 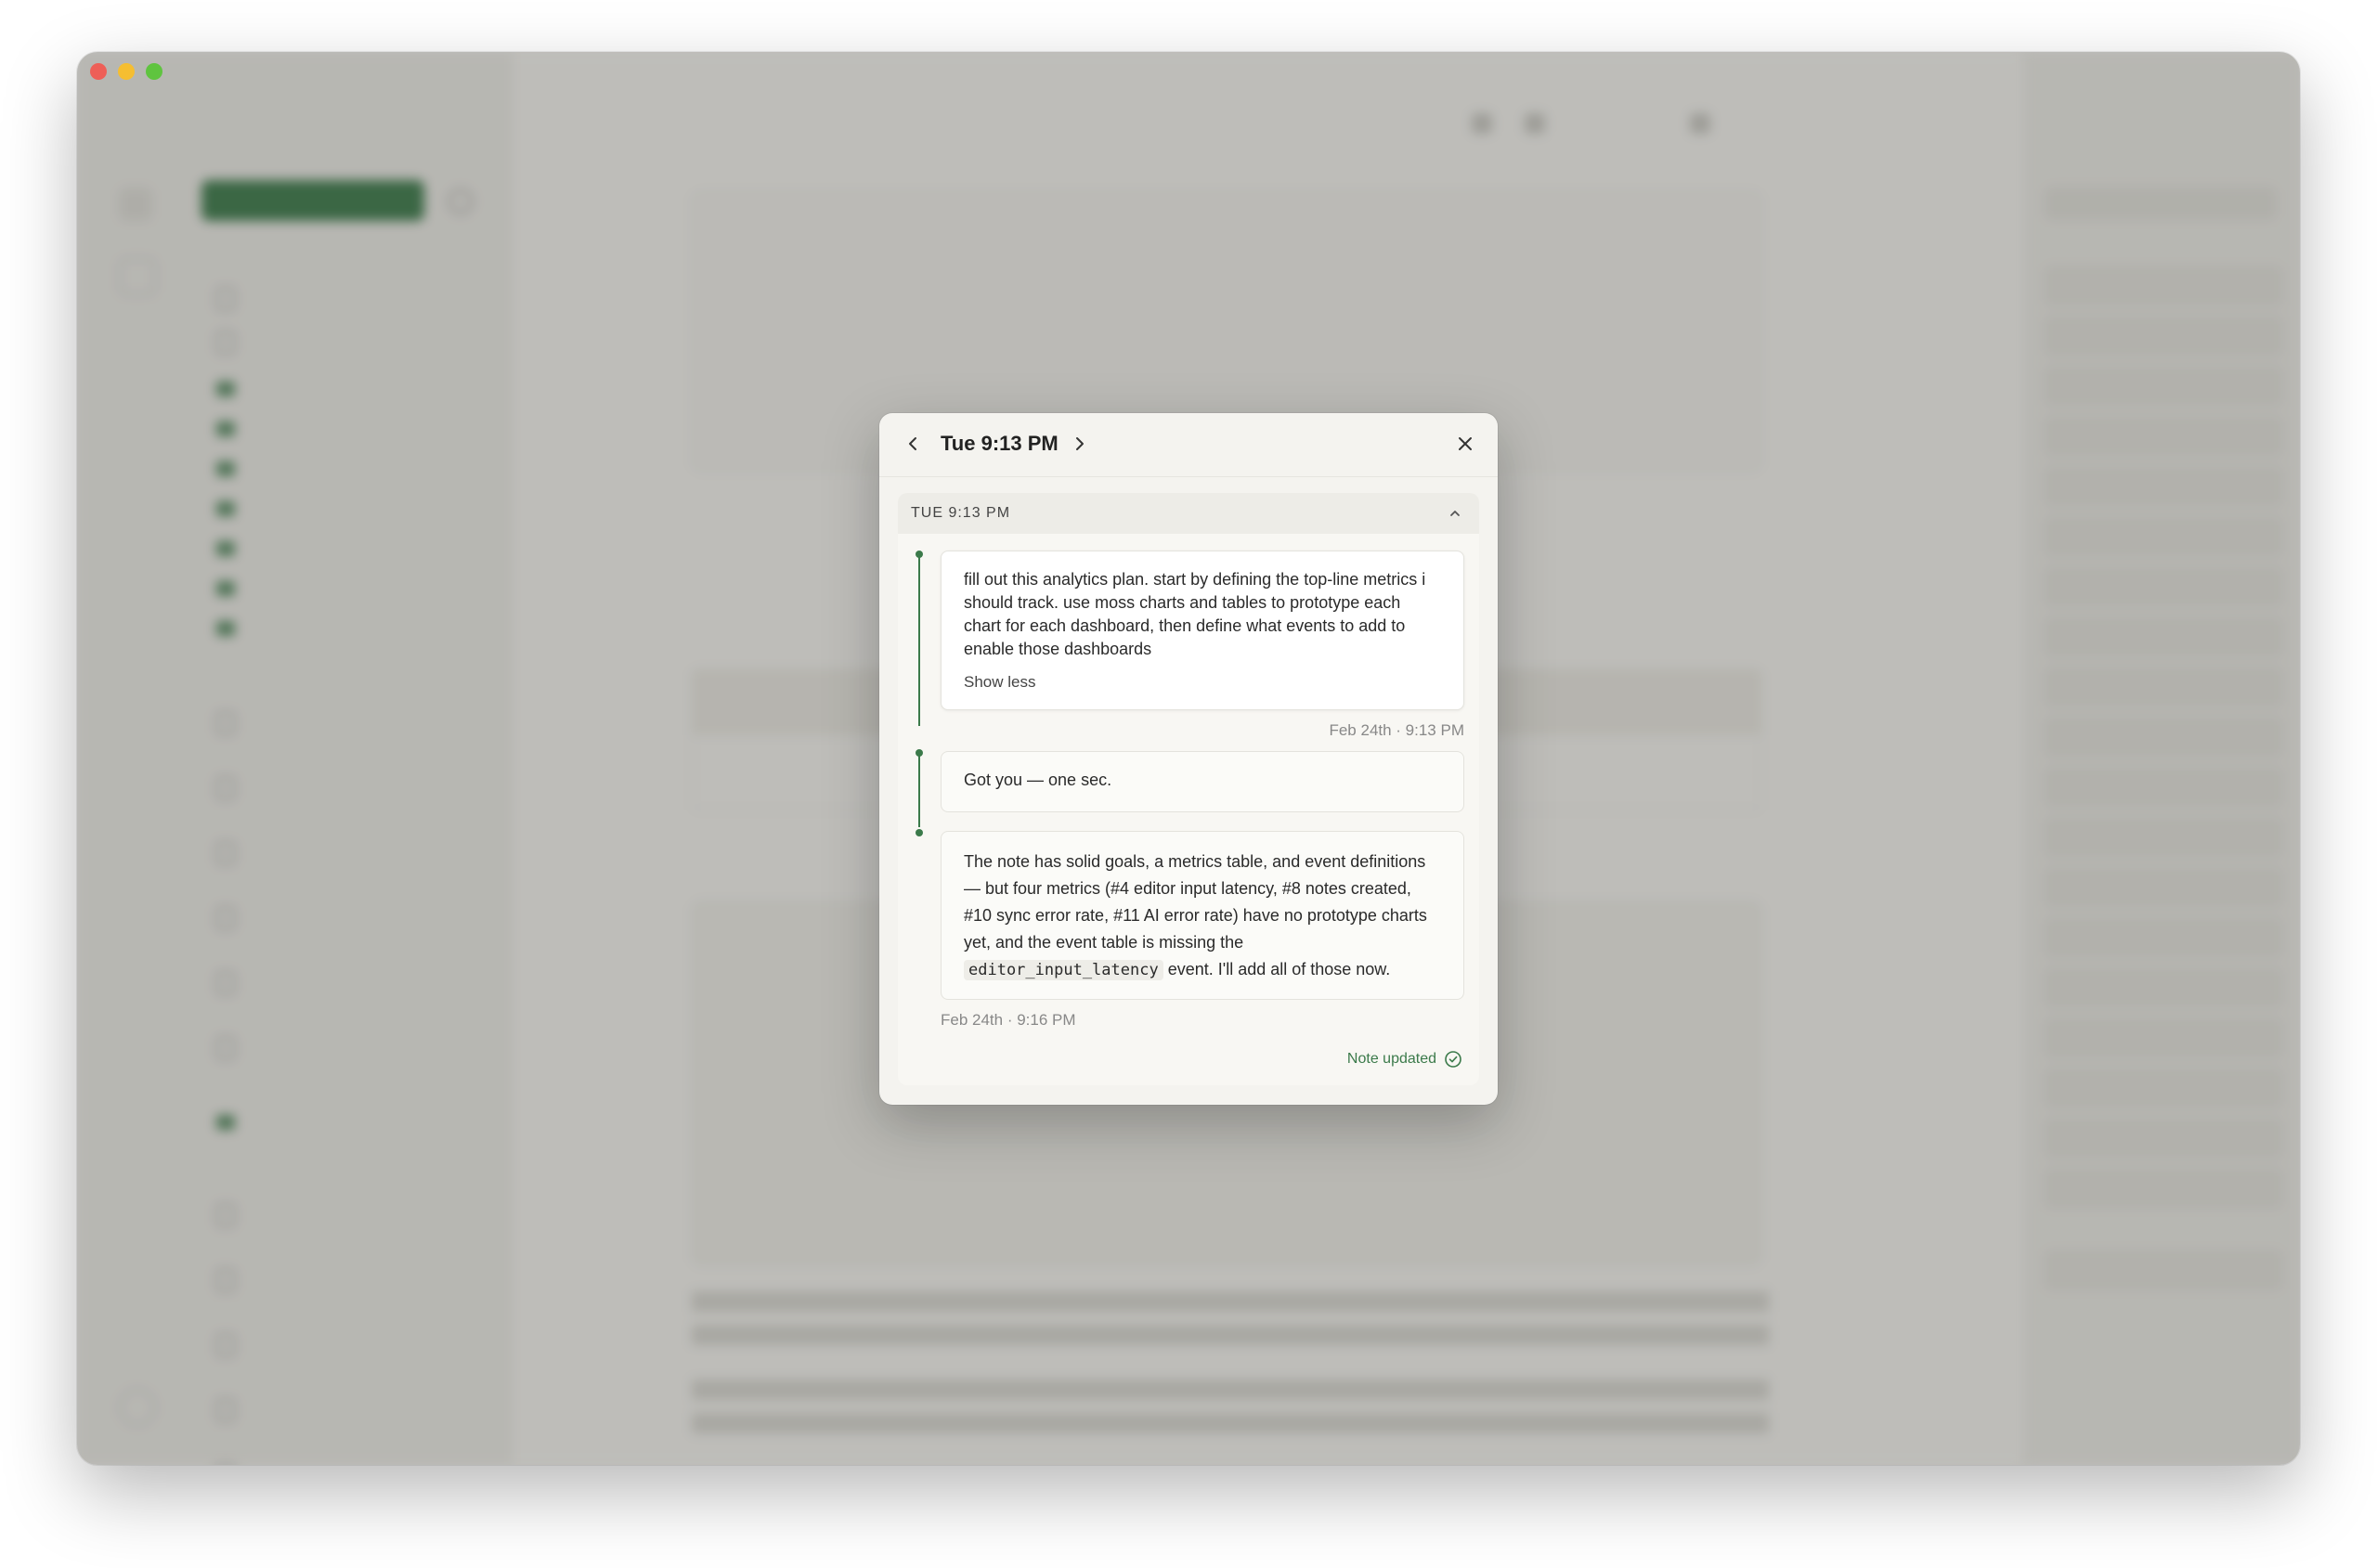 What do you see at coordinates (1008, 1020) in the screenshot?
I see `message-timestamp: Feb 24th · 9:16 PM` at bounding box center [1008, 1020].